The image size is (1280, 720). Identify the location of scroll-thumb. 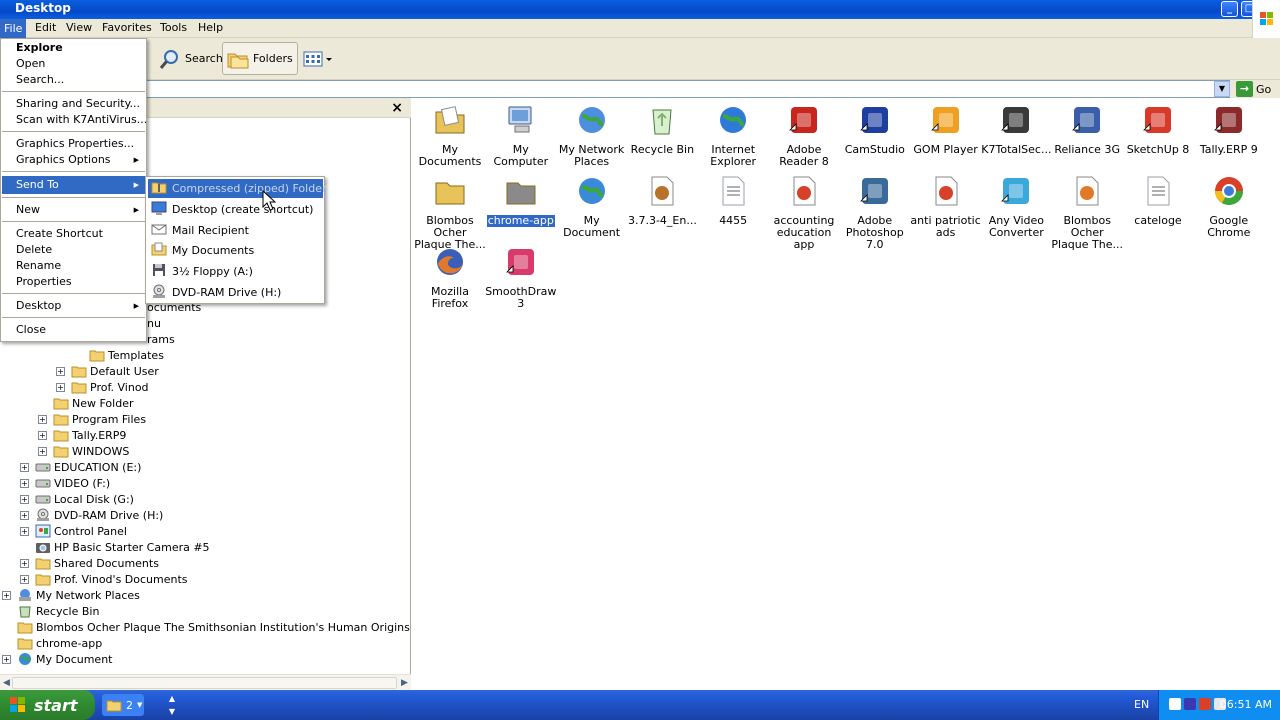
(204, 683).